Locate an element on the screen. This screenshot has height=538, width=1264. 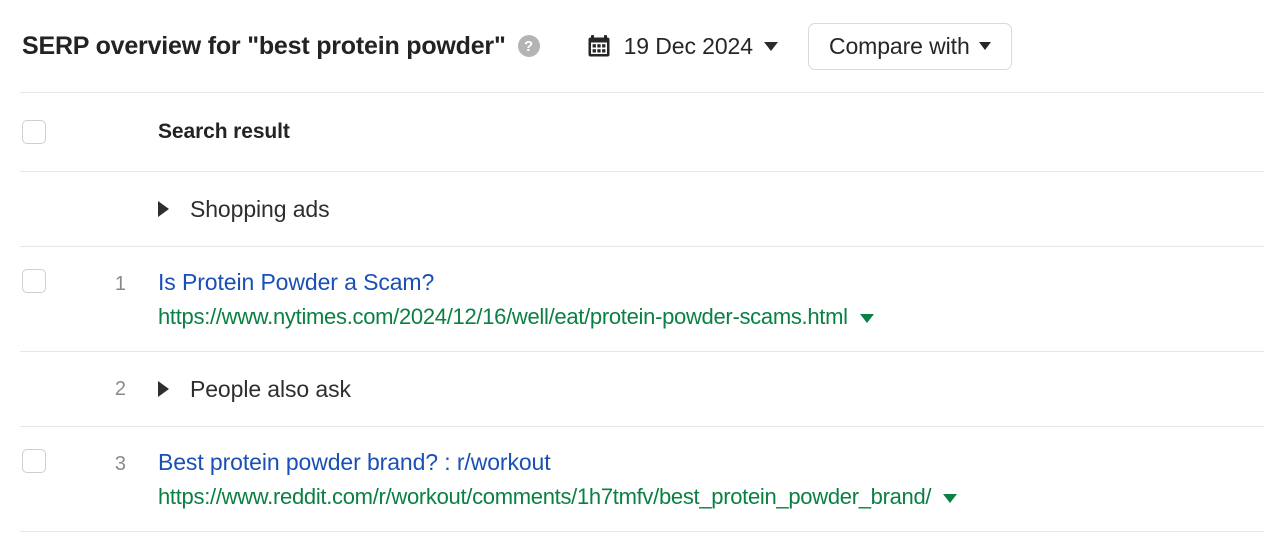
list-item: 2 People also ask is located at coordinates (632, 389).